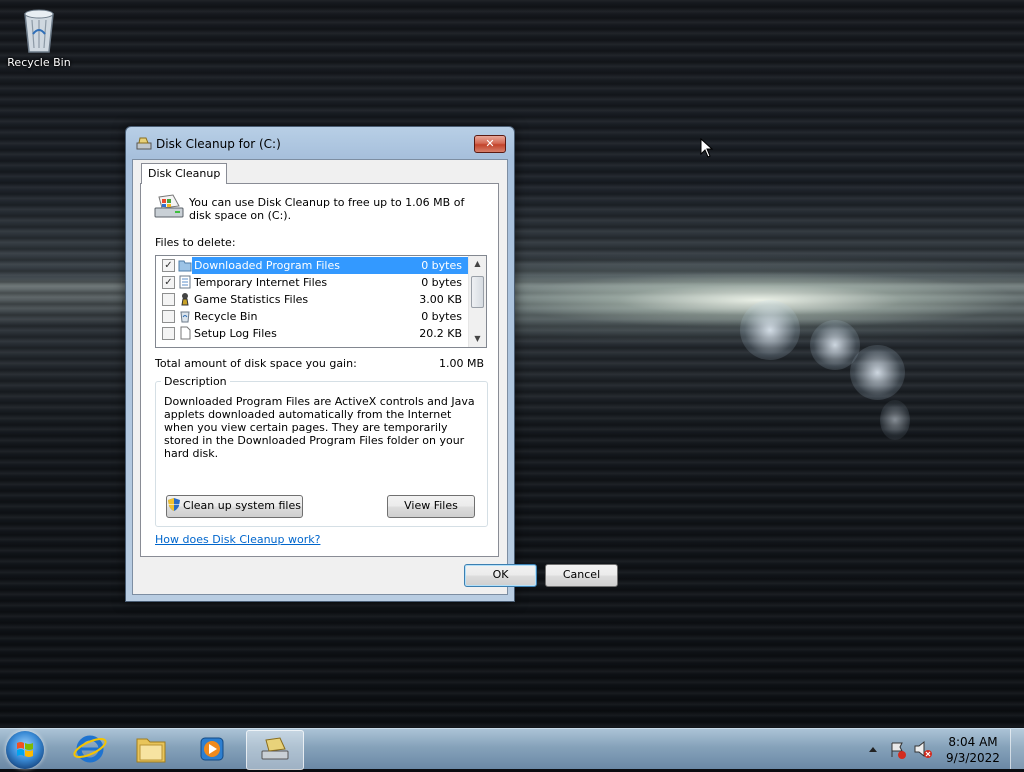 This screenshot has width=1024, height=772. I want to click on document-icon, so click(185, 282).